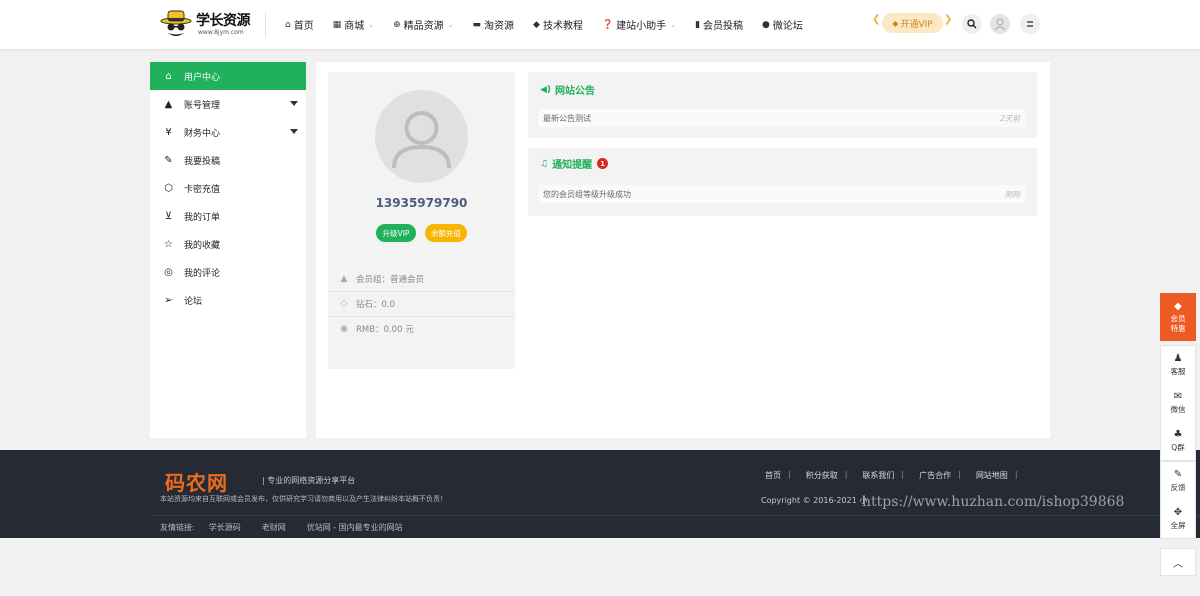  Describe the element at coordinates (607, 24) in the screenshot. I see `question-icon: ❓` at that location.